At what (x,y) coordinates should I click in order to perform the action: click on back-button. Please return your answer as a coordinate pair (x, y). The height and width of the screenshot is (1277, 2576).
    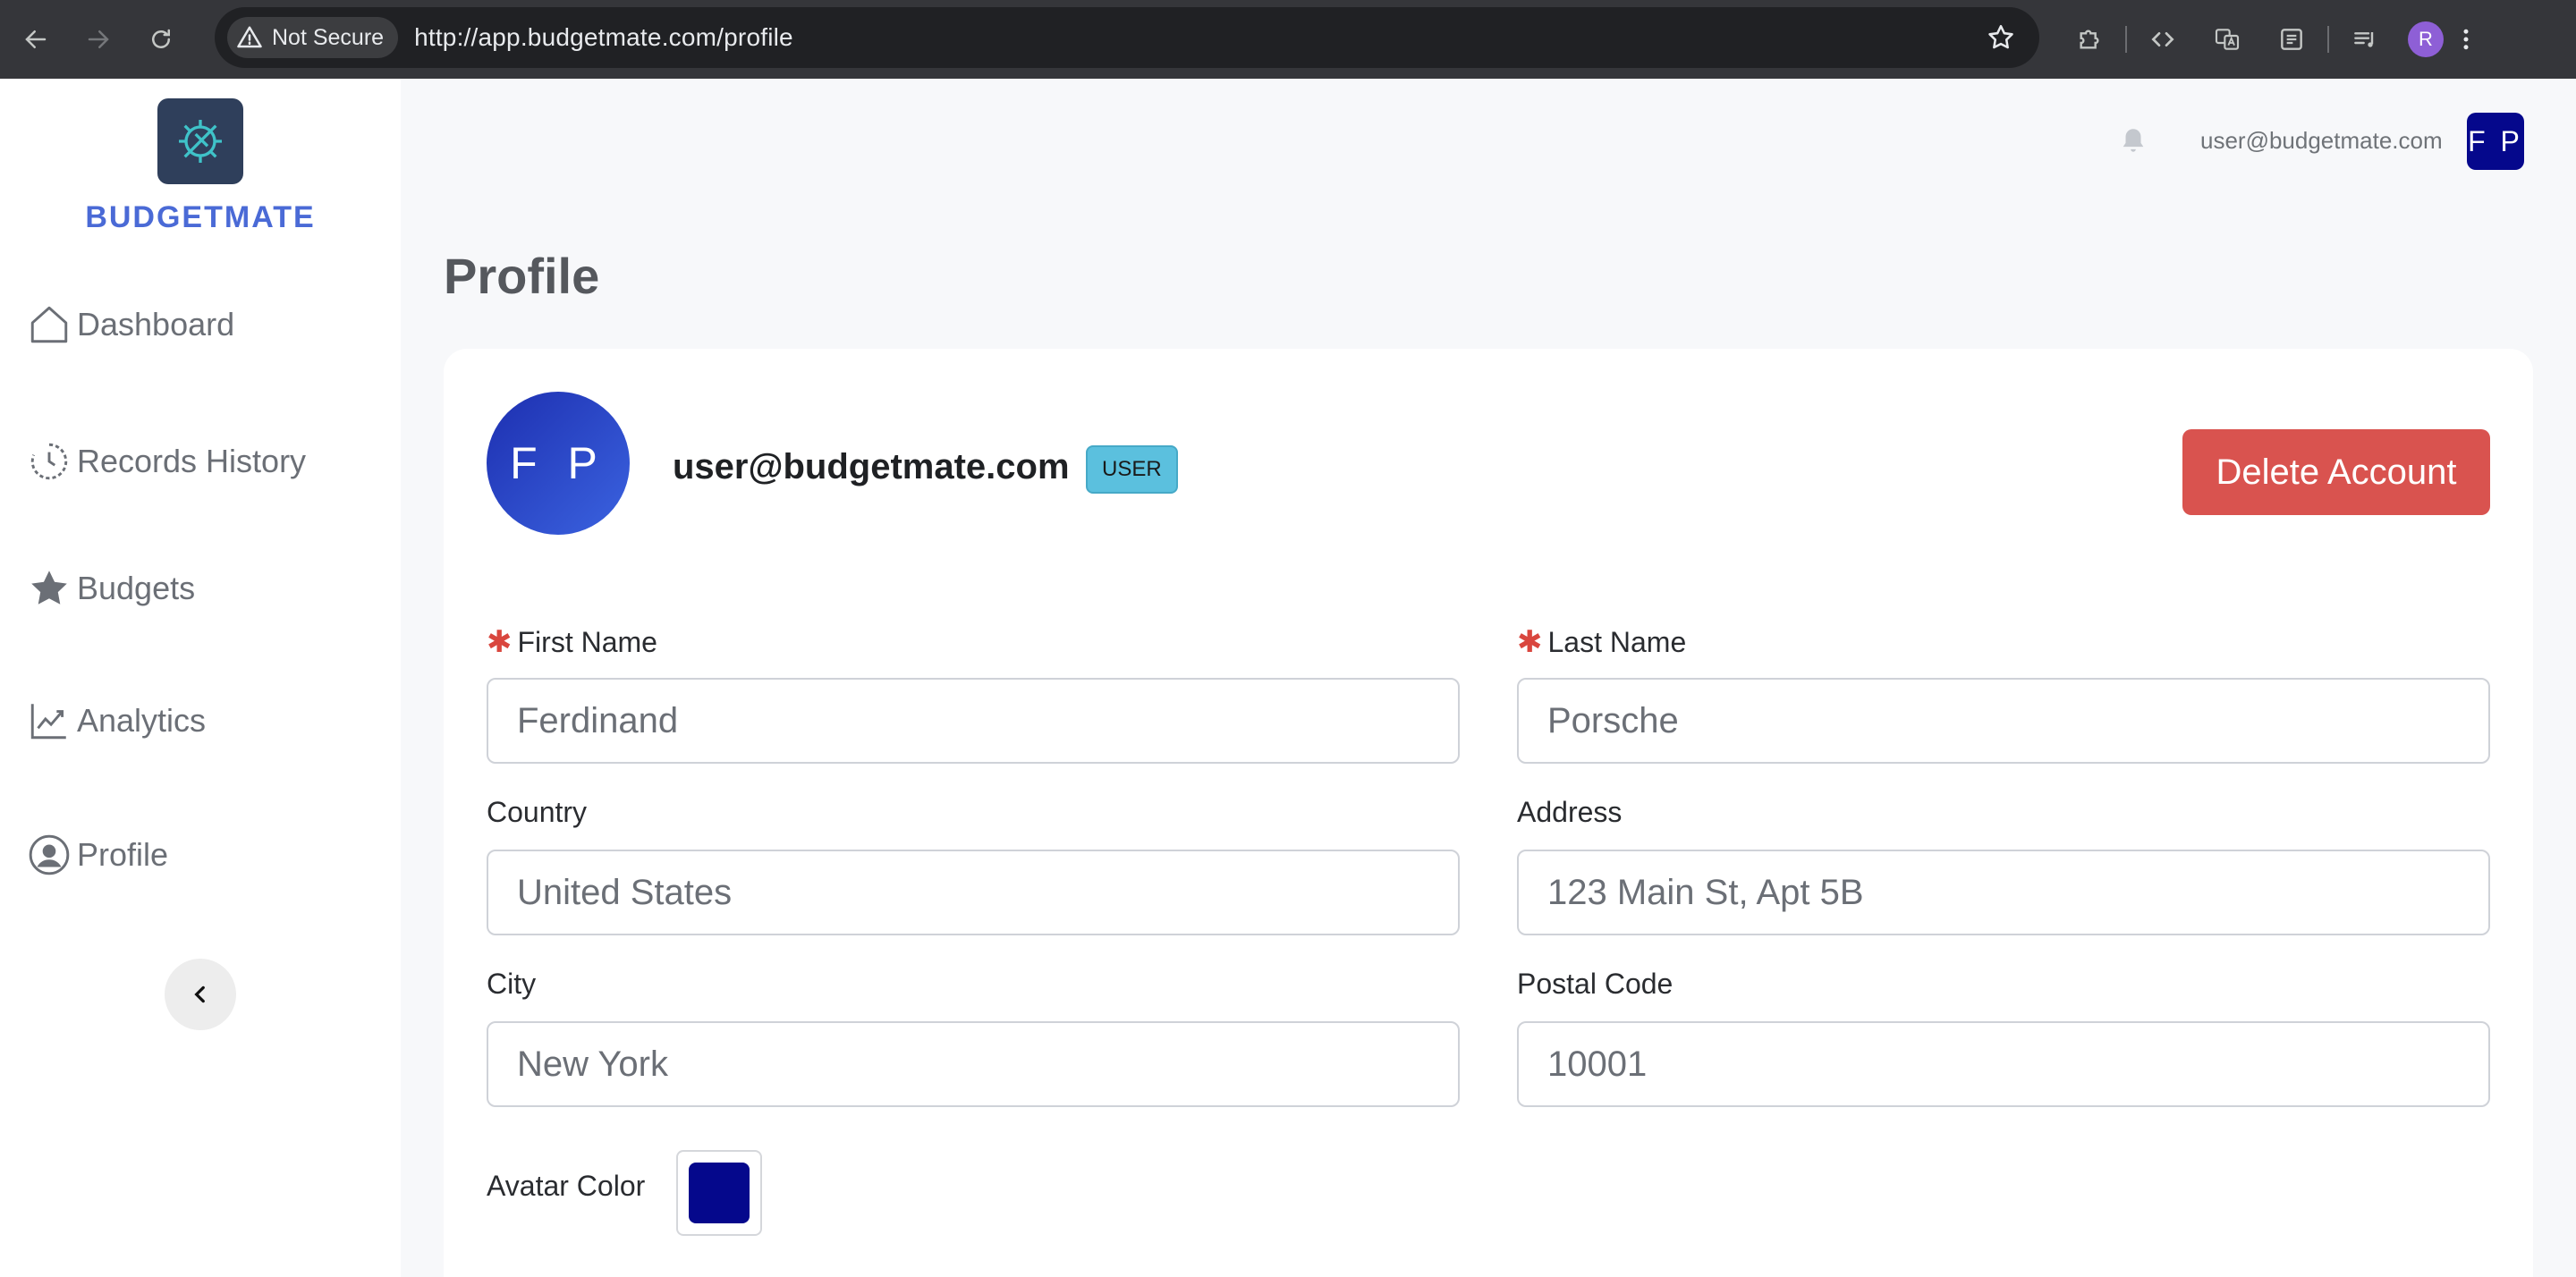
    Looking at the image, I should click on (36, 39).